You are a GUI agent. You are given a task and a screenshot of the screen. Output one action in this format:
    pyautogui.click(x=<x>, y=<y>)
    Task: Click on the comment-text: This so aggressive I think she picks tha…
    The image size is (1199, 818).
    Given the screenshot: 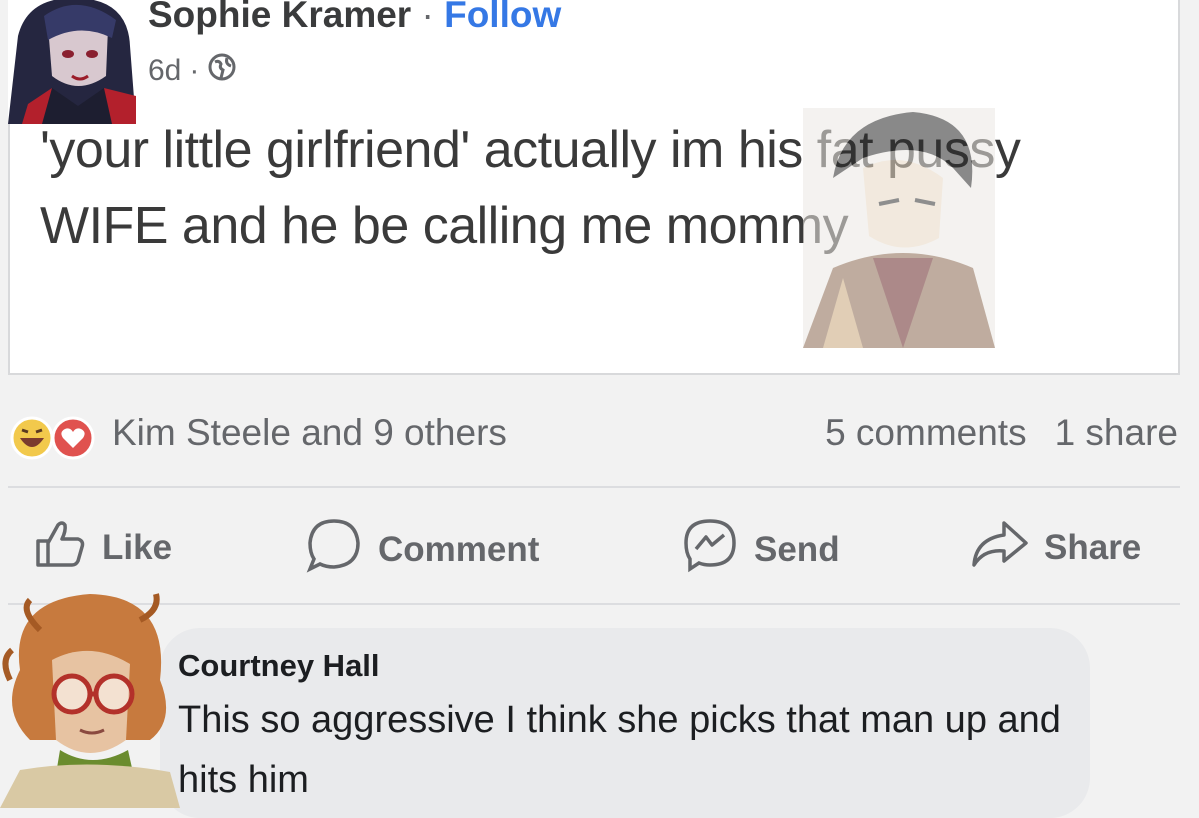 What is the action you would take?
    pyautogui.click(x=619, y=750)
    